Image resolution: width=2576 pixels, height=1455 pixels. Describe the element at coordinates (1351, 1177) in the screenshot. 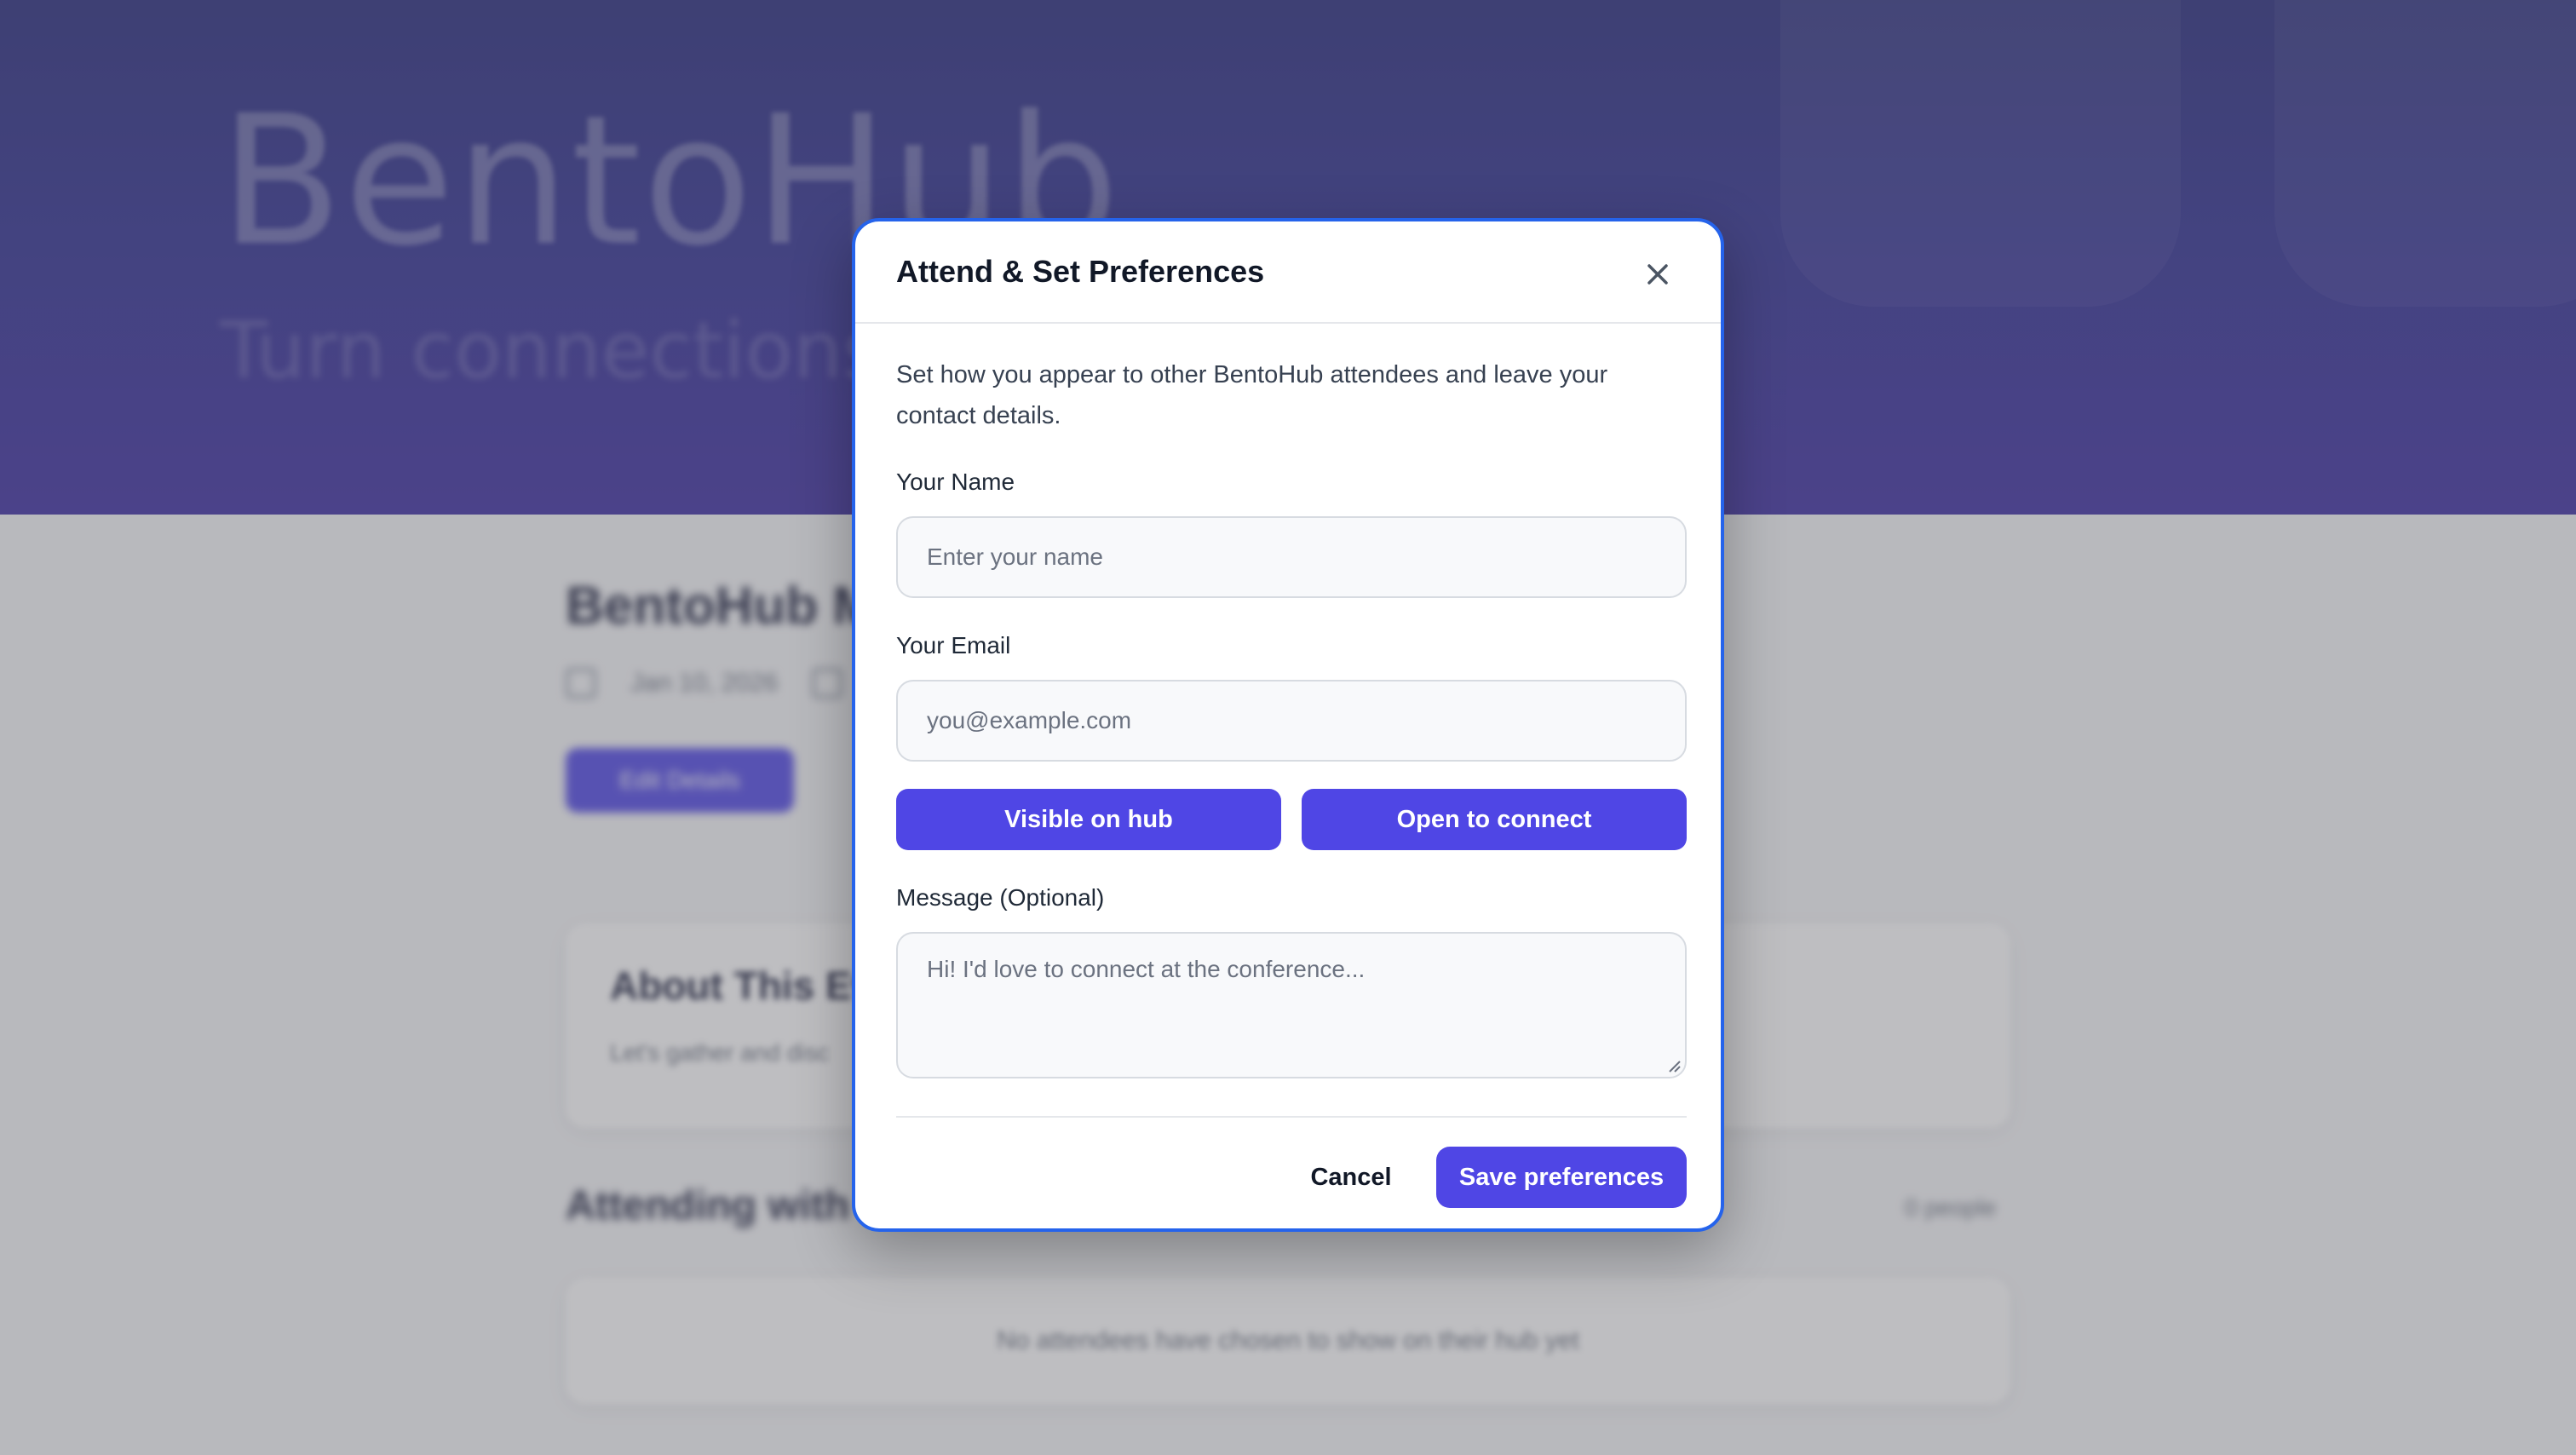

I see `cancel-button: Cancel` at that location.